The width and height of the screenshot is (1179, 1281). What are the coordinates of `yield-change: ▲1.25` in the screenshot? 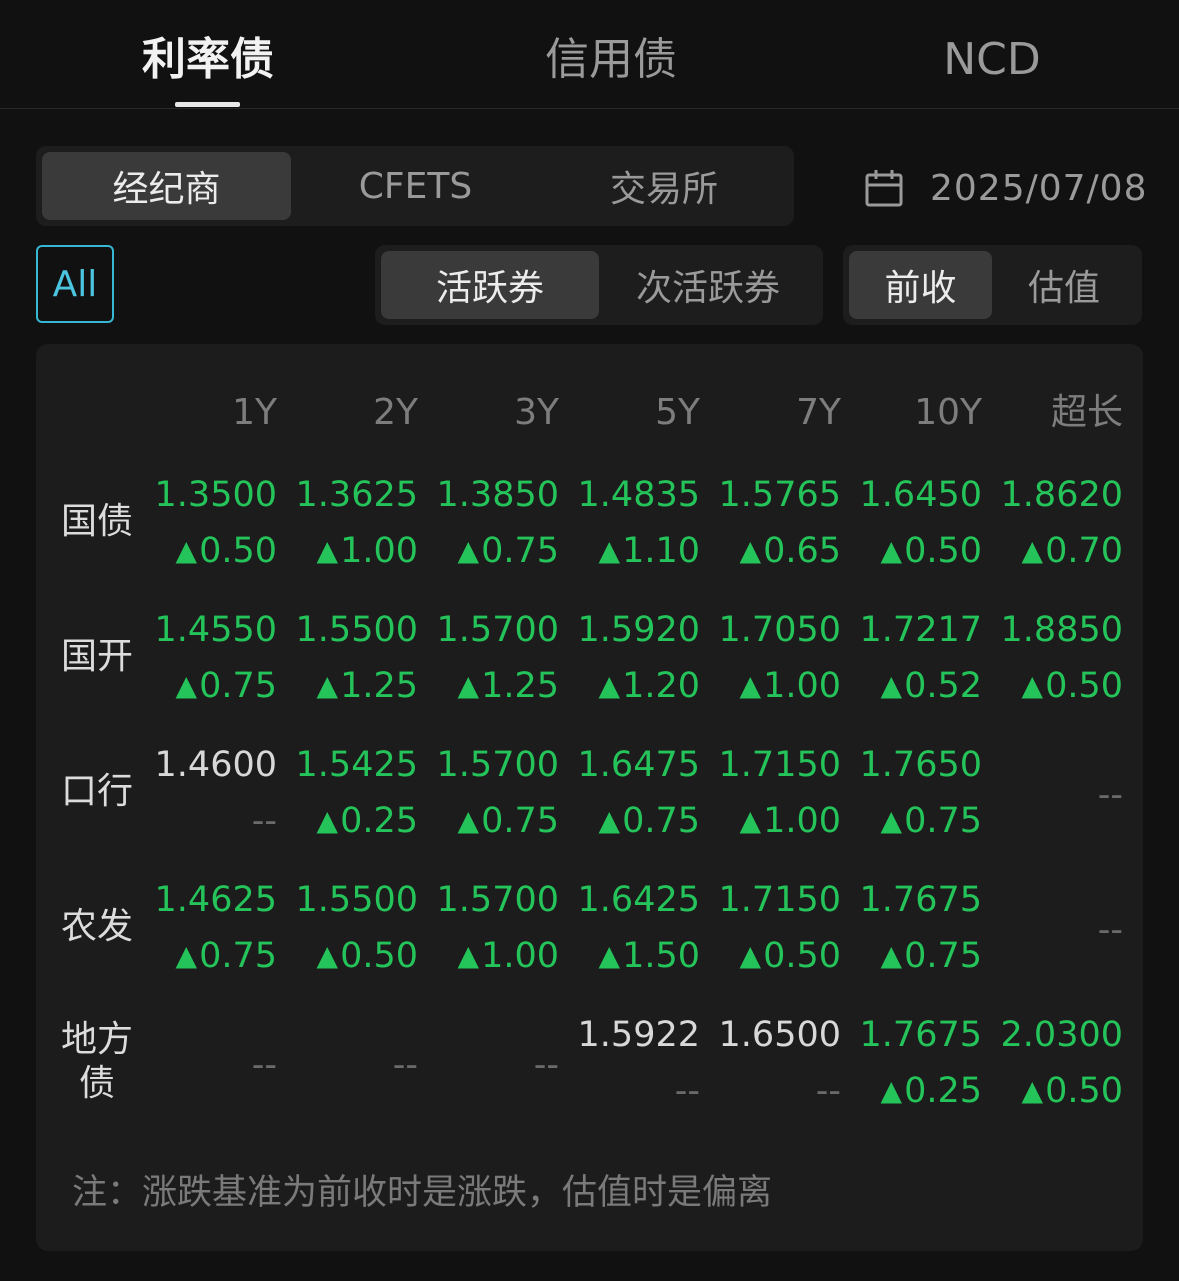 It's located at (494, 686).